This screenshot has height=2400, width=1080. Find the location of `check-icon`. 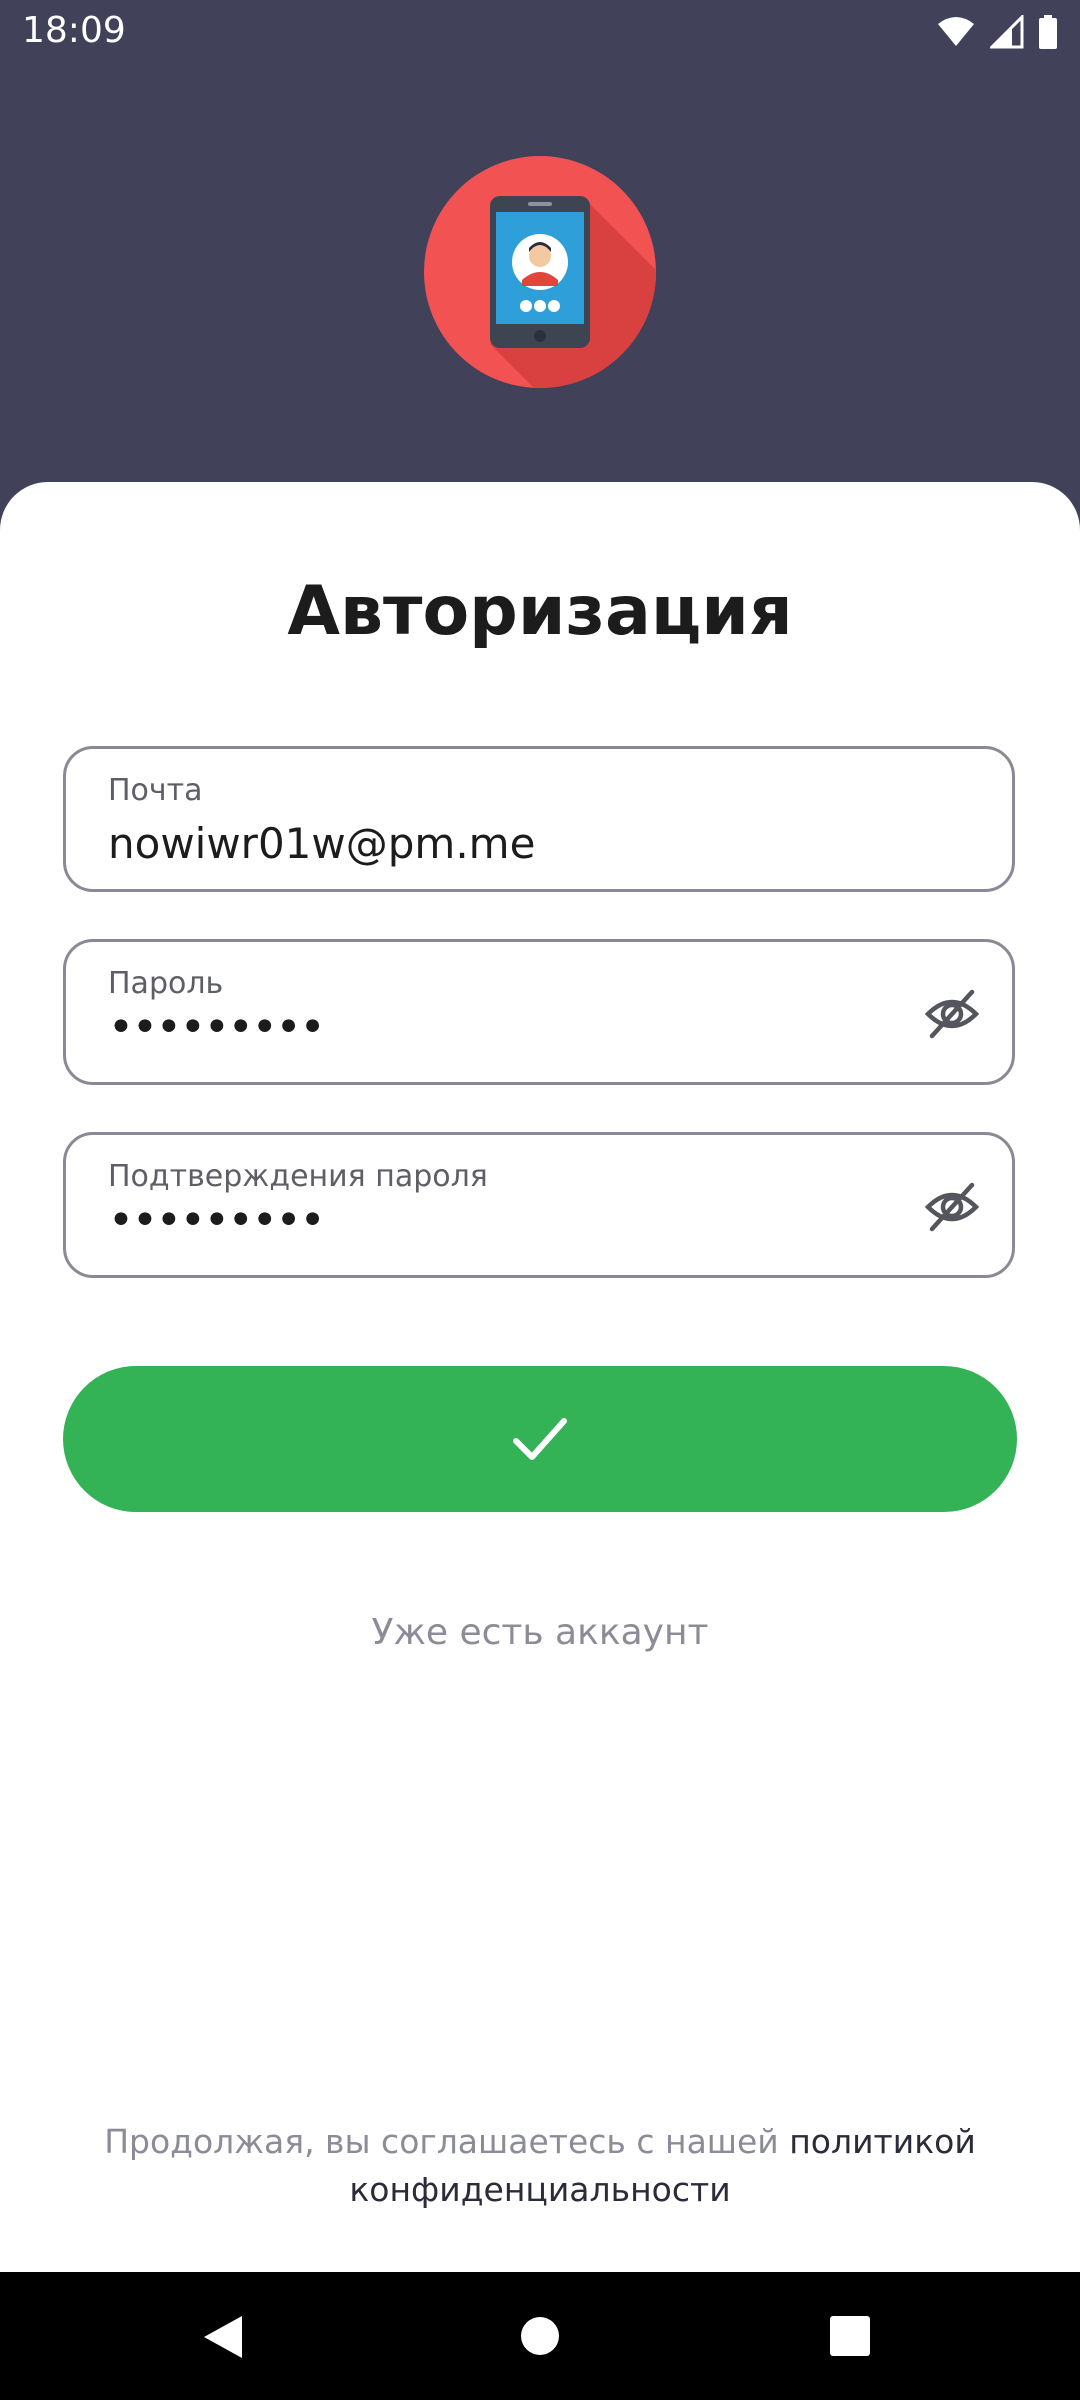

check-icon is located at coordinates (540, 1439).